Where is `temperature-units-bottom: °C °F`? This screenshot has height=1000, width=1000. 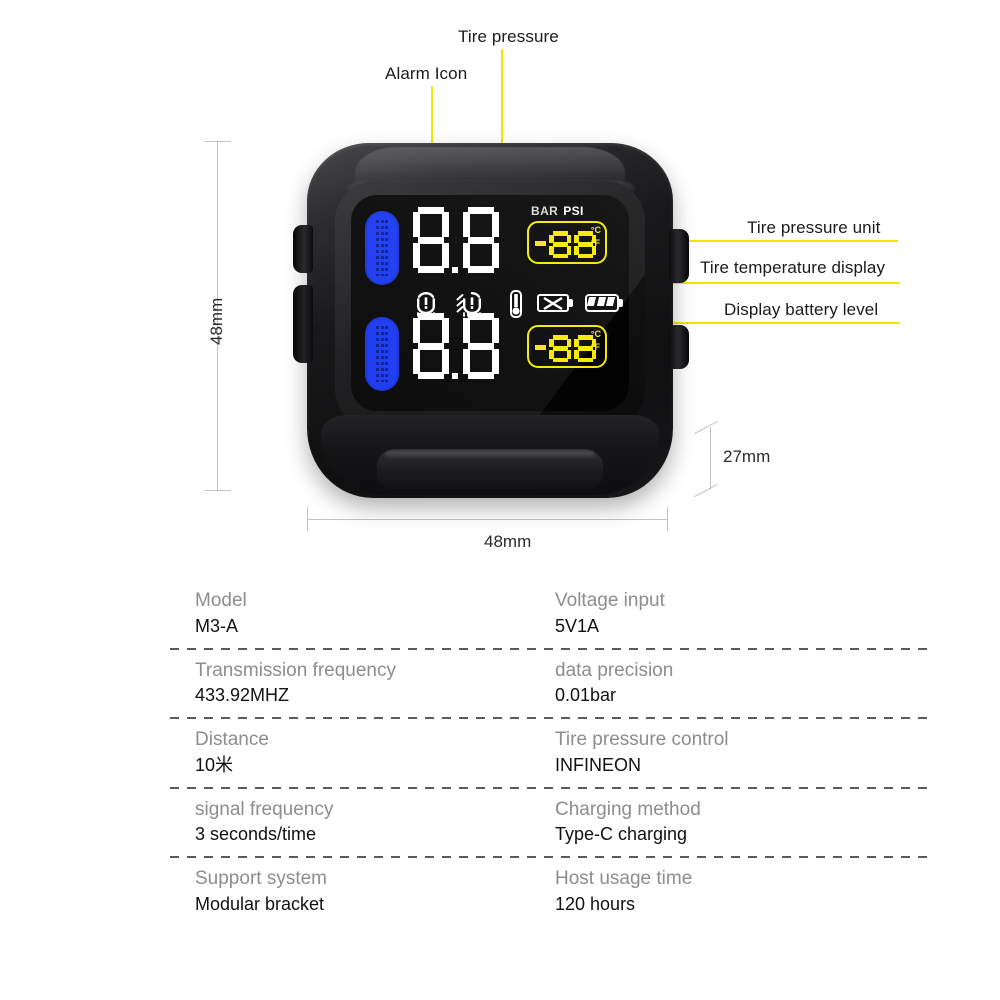 temperature-units-bottom: °C °F is located at coordinates (596, 341).